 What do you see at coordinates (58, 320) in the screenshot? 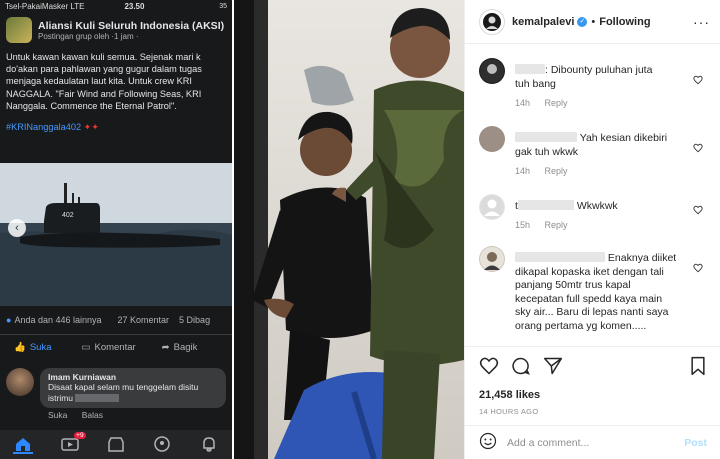
I see `reaction-summary: Anda dan 446 lainnya` at bounding box center [58, 320].